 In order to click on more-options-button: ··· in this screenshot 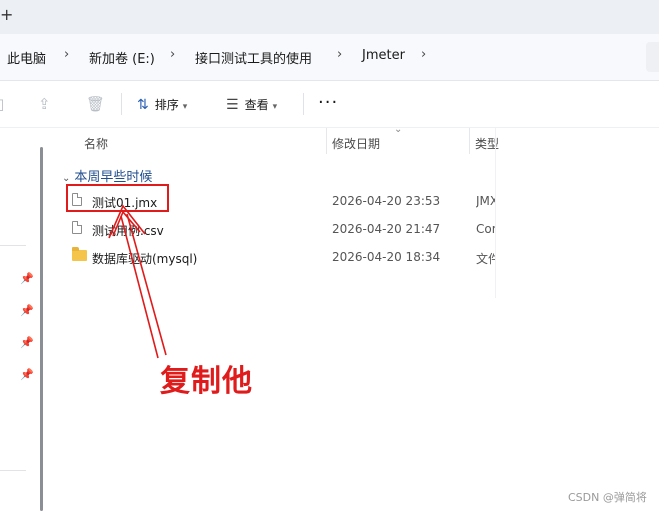, I will do `click(328, 102)`.